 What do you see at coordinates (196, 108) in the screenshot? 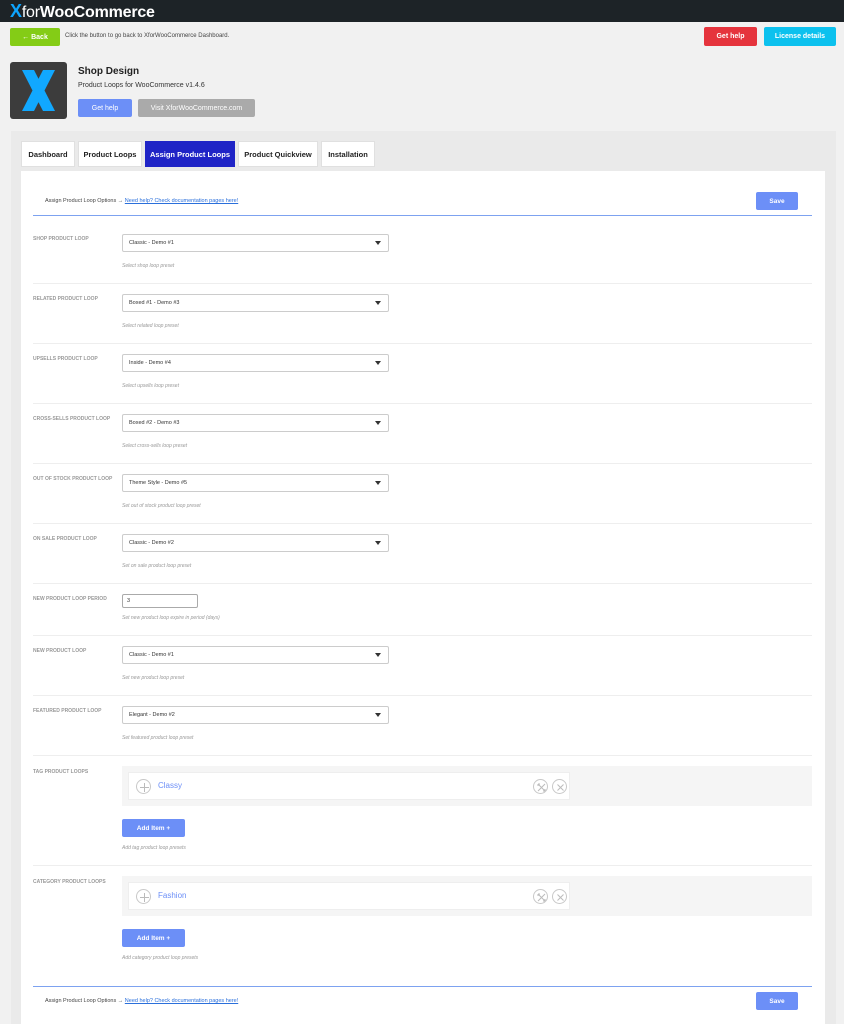
I see `visit-site-button: Visit XforWooCommerce.com` at bounding box center [196, 108].